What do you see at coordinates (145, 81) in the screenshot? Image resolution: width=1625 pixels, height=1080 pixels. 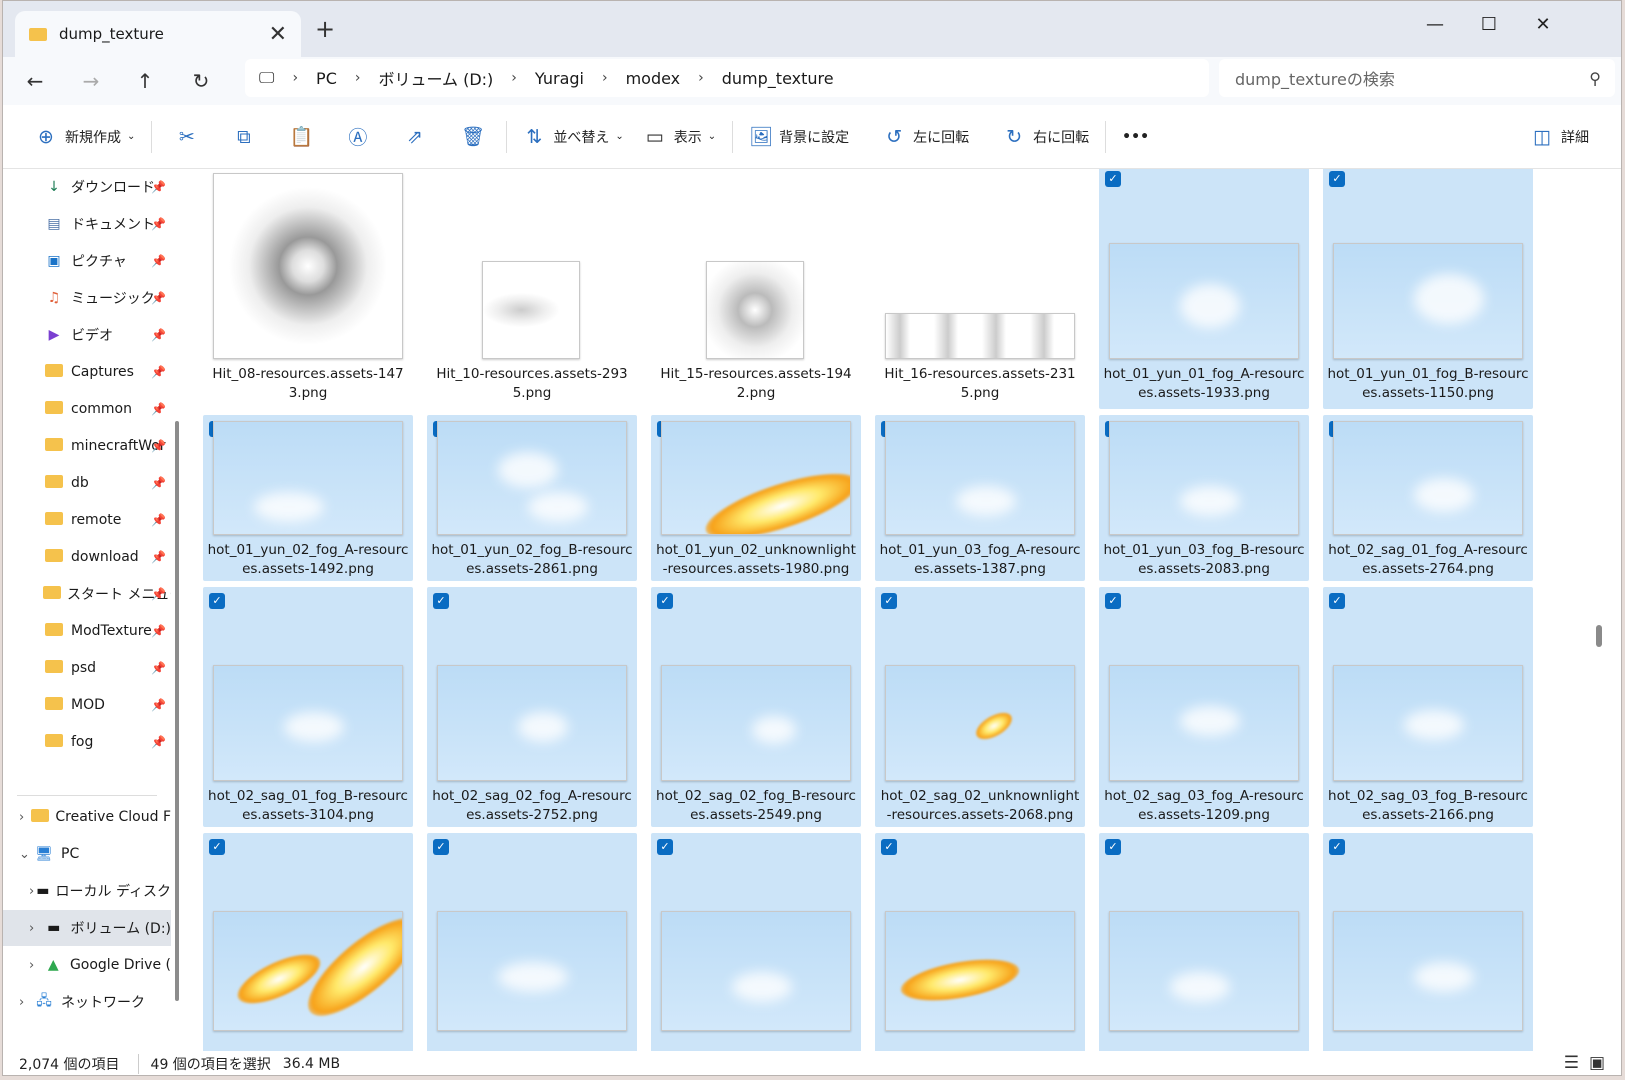 I see `up-button: ↑` at bounding box center [145, 81].